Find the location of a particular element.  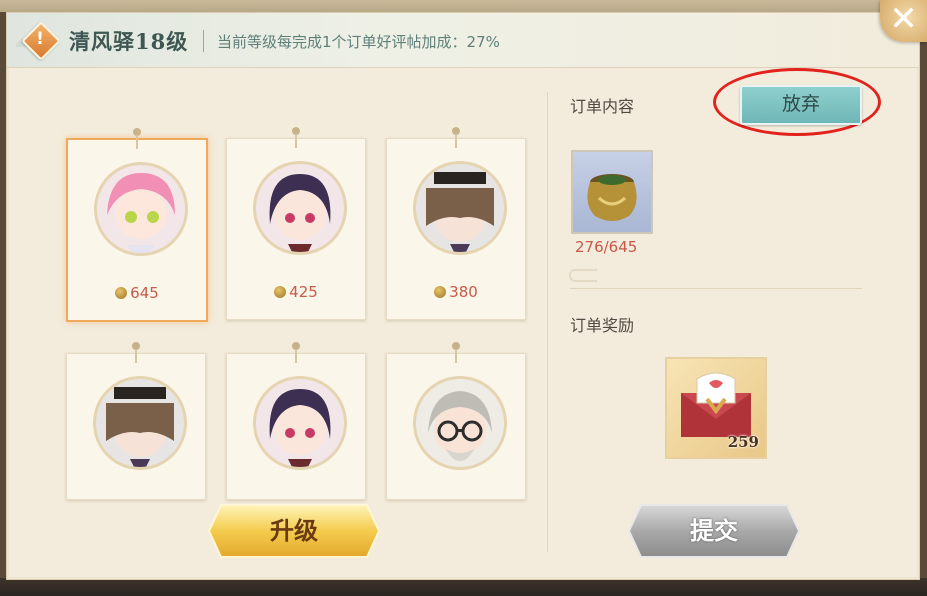

price-label: 425 is located at coordinates (296, 292).